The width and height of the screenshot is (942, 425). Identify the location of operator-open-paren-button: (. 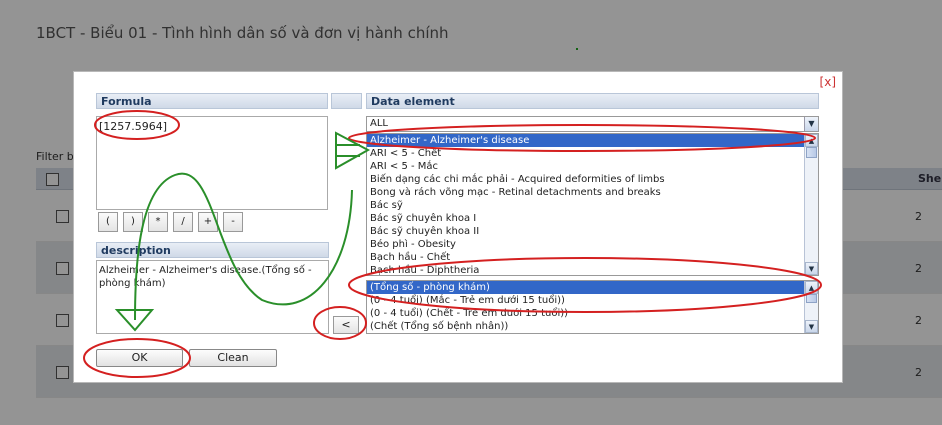
(108, 222).